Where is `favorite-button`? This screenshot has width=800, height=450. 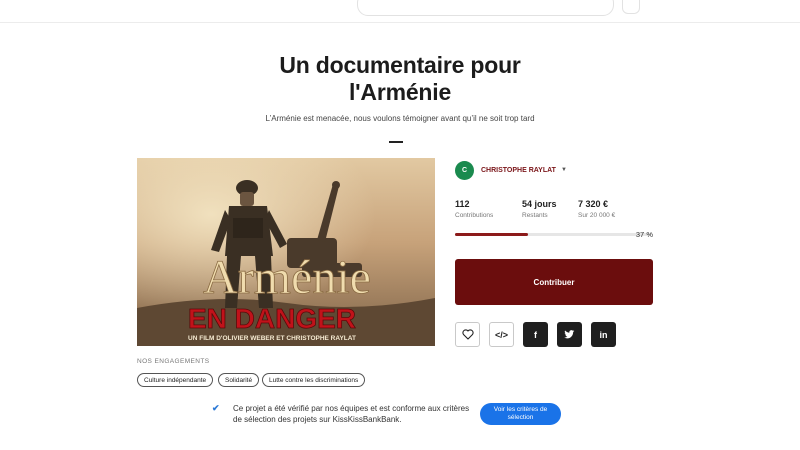
favorite-button is located at coordinates (467, 334).